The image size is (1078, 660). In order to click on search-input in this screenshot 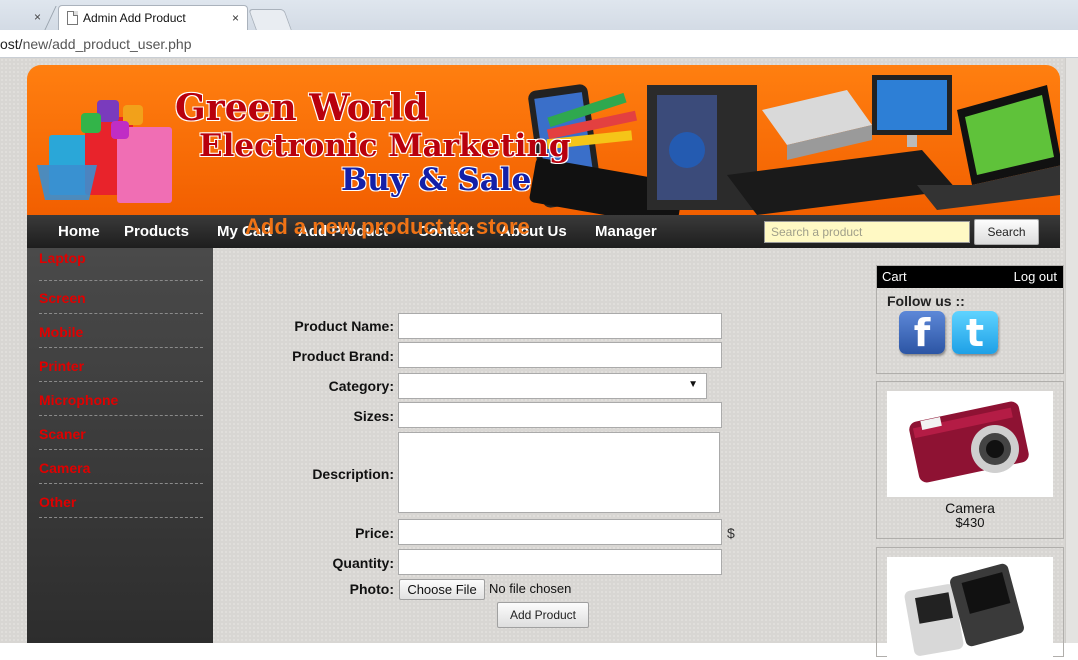, I will do `click(867, 232)`.